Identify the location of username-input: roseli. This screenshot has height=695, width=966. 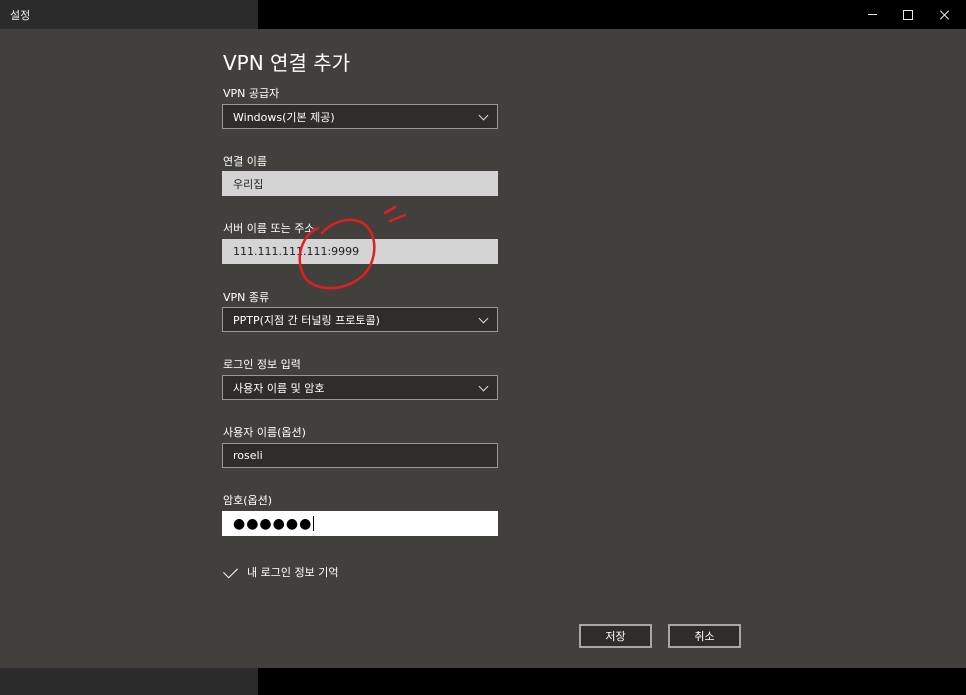
(360, 455).